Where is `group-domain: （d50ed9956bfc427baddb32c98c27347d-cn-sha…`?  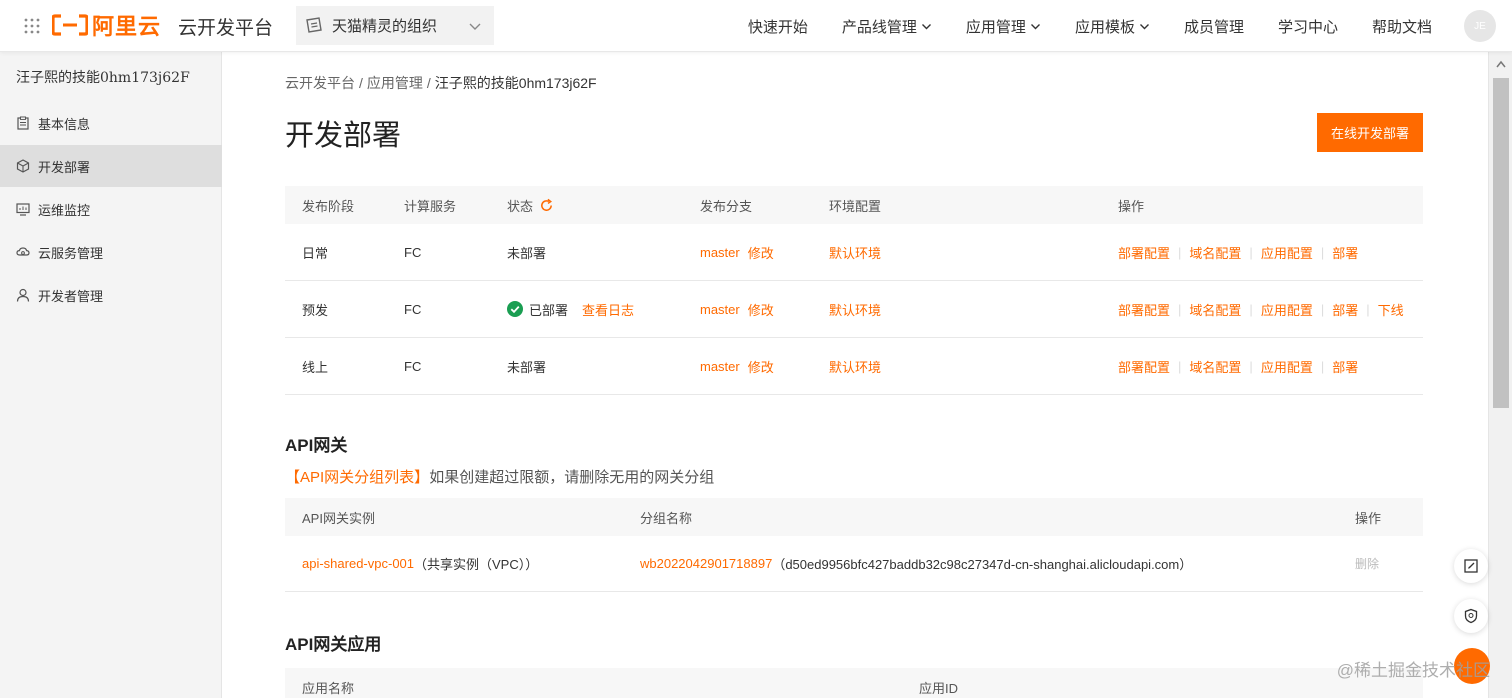
group-domain: （d50ed9956bfc427baddb32c98c27347d-cn-sha… is located at coordinates (982, 564).